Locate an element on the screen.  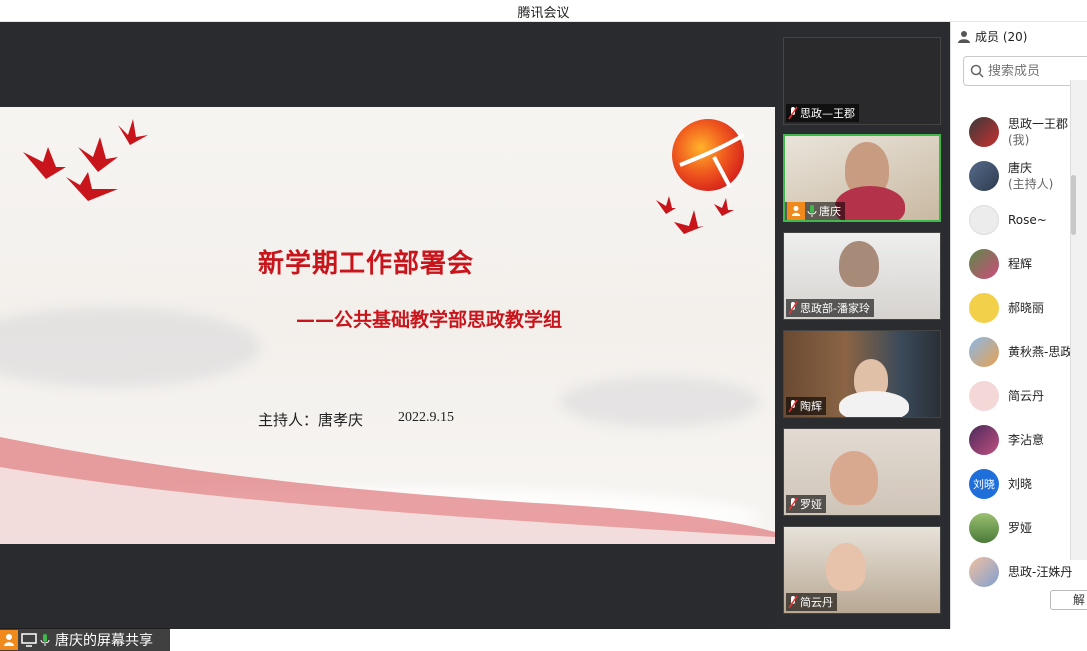
participant-name-tag: 思政—王郡 is located at coordinates (822, 113).